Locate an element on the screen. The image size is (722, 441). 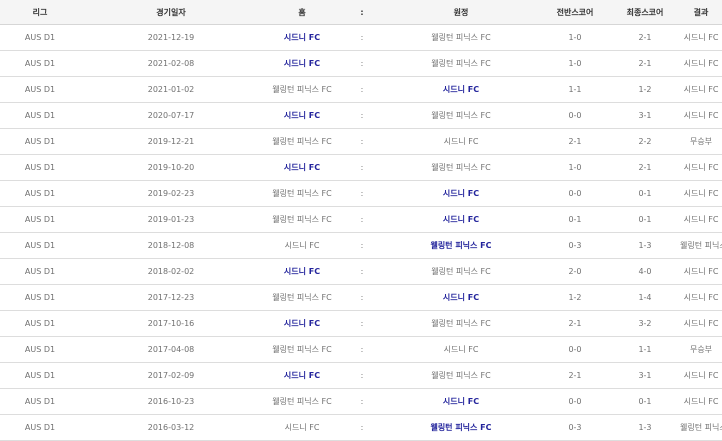
cell-date: 2017-04-08 is located at coordinates (171, 349).